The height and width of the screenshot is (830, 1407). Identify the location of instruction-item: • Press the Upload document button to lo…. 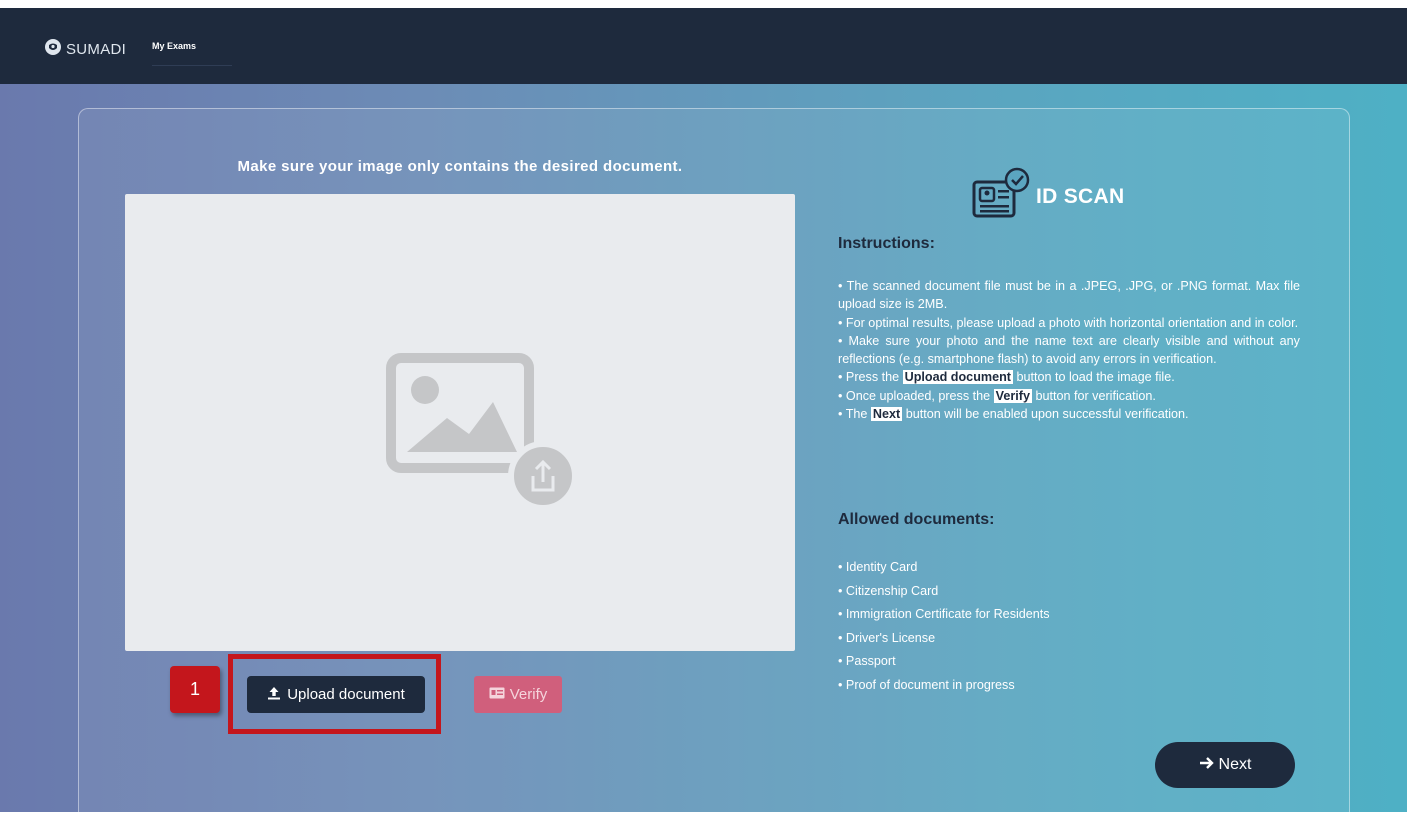
(1006, 377).